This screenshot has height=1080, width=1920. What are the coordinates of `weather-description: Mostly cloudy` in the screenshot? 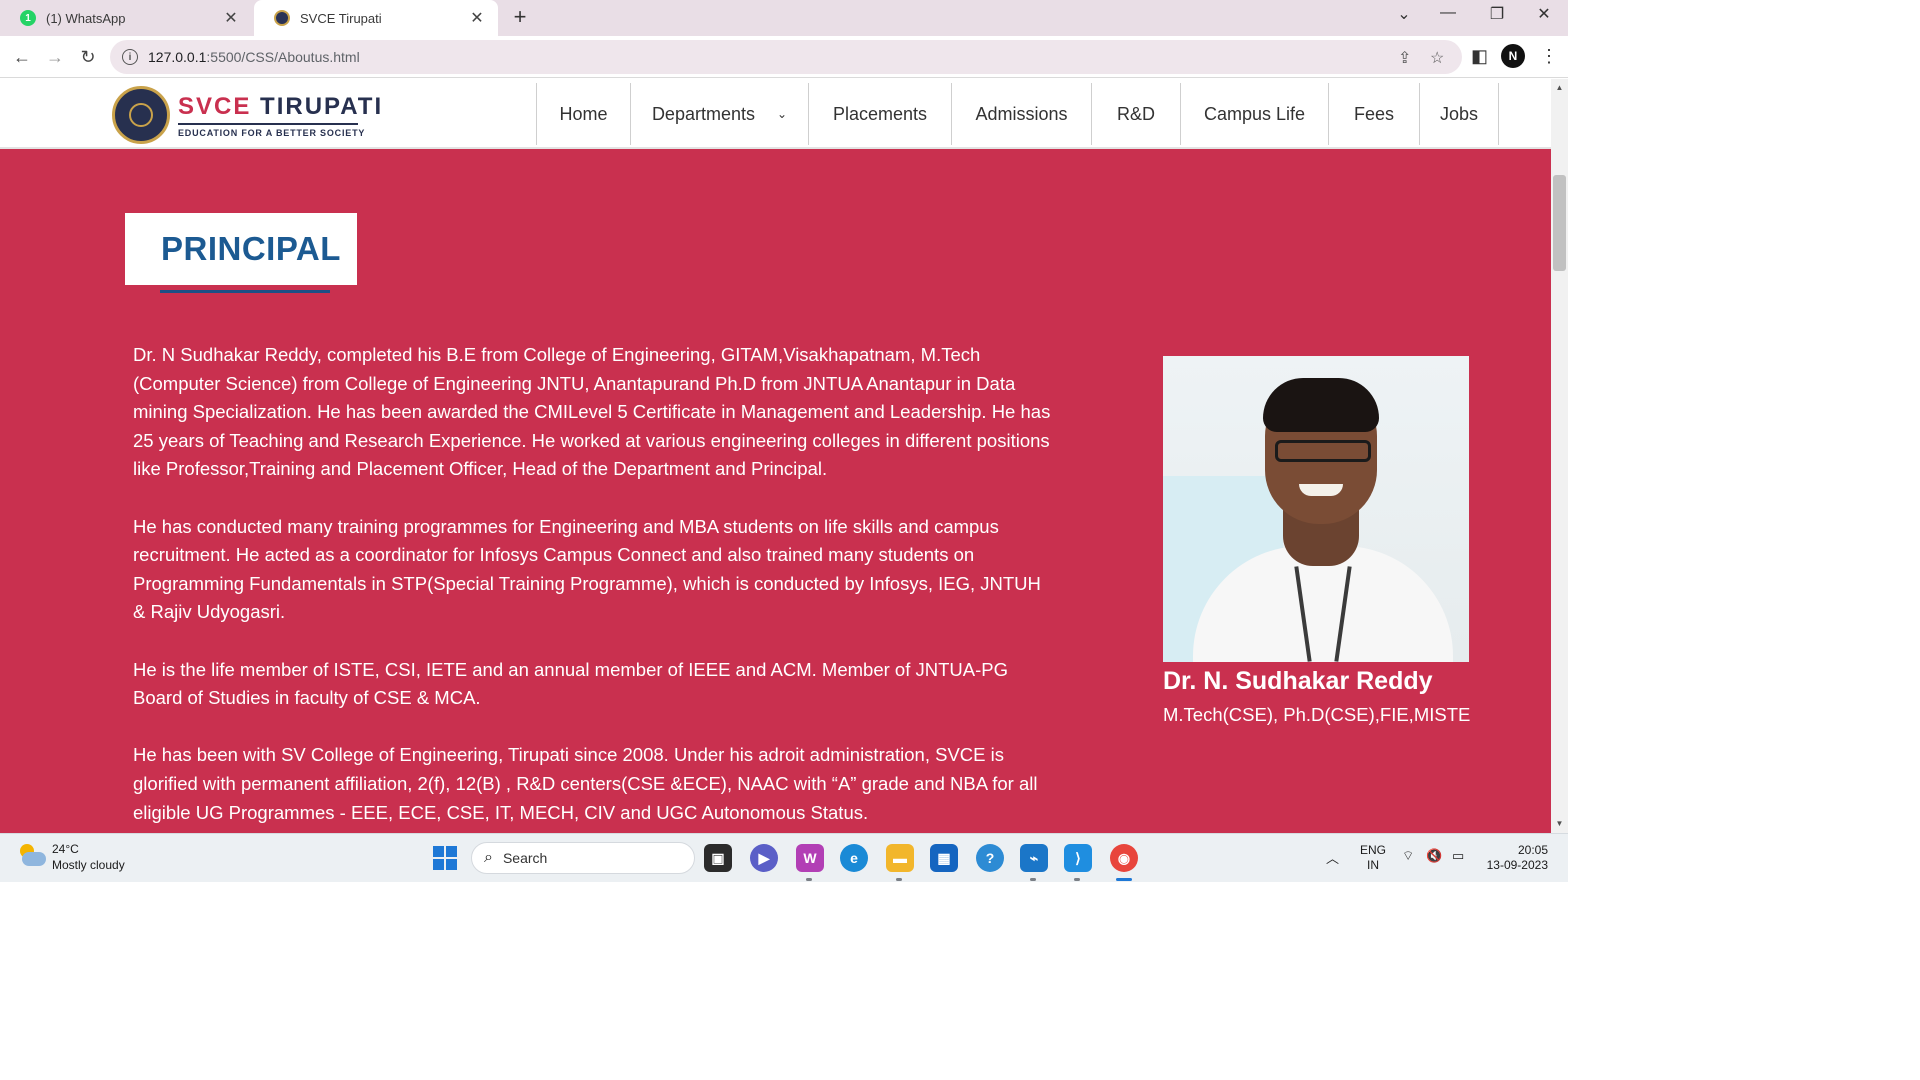 It's located at (88, 865).